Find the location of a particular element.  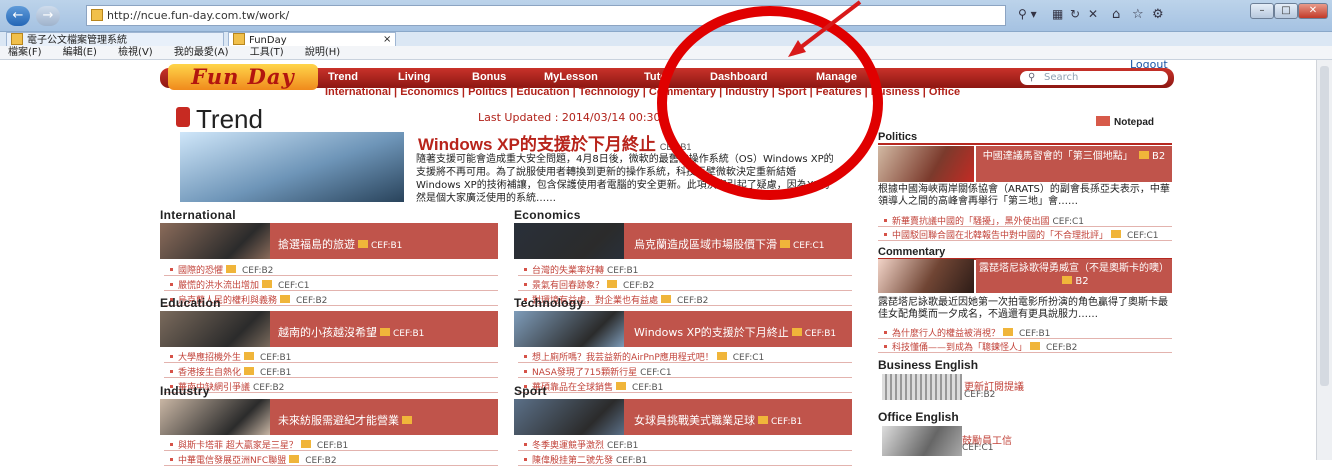

tab-label: 電子公文檔案管理系統 is located at coordinates (77, 40).